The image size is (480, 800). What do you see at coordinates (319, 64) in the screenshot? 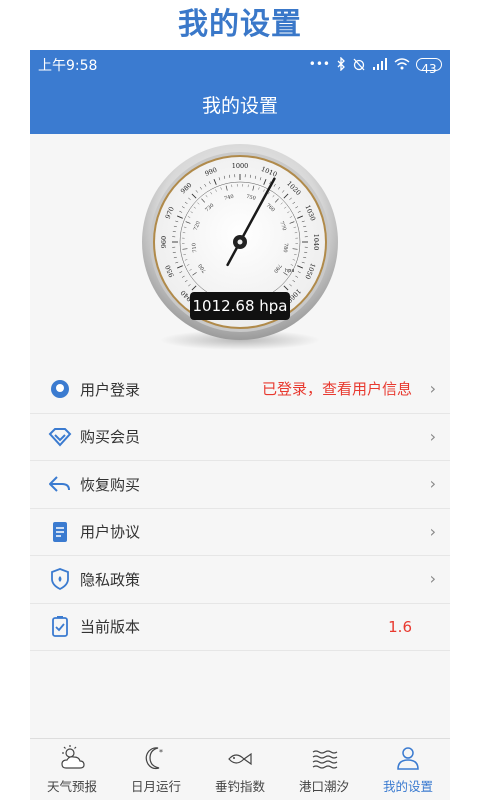
I see `more-dots-icon: •••` at bounding box center [319, 64].